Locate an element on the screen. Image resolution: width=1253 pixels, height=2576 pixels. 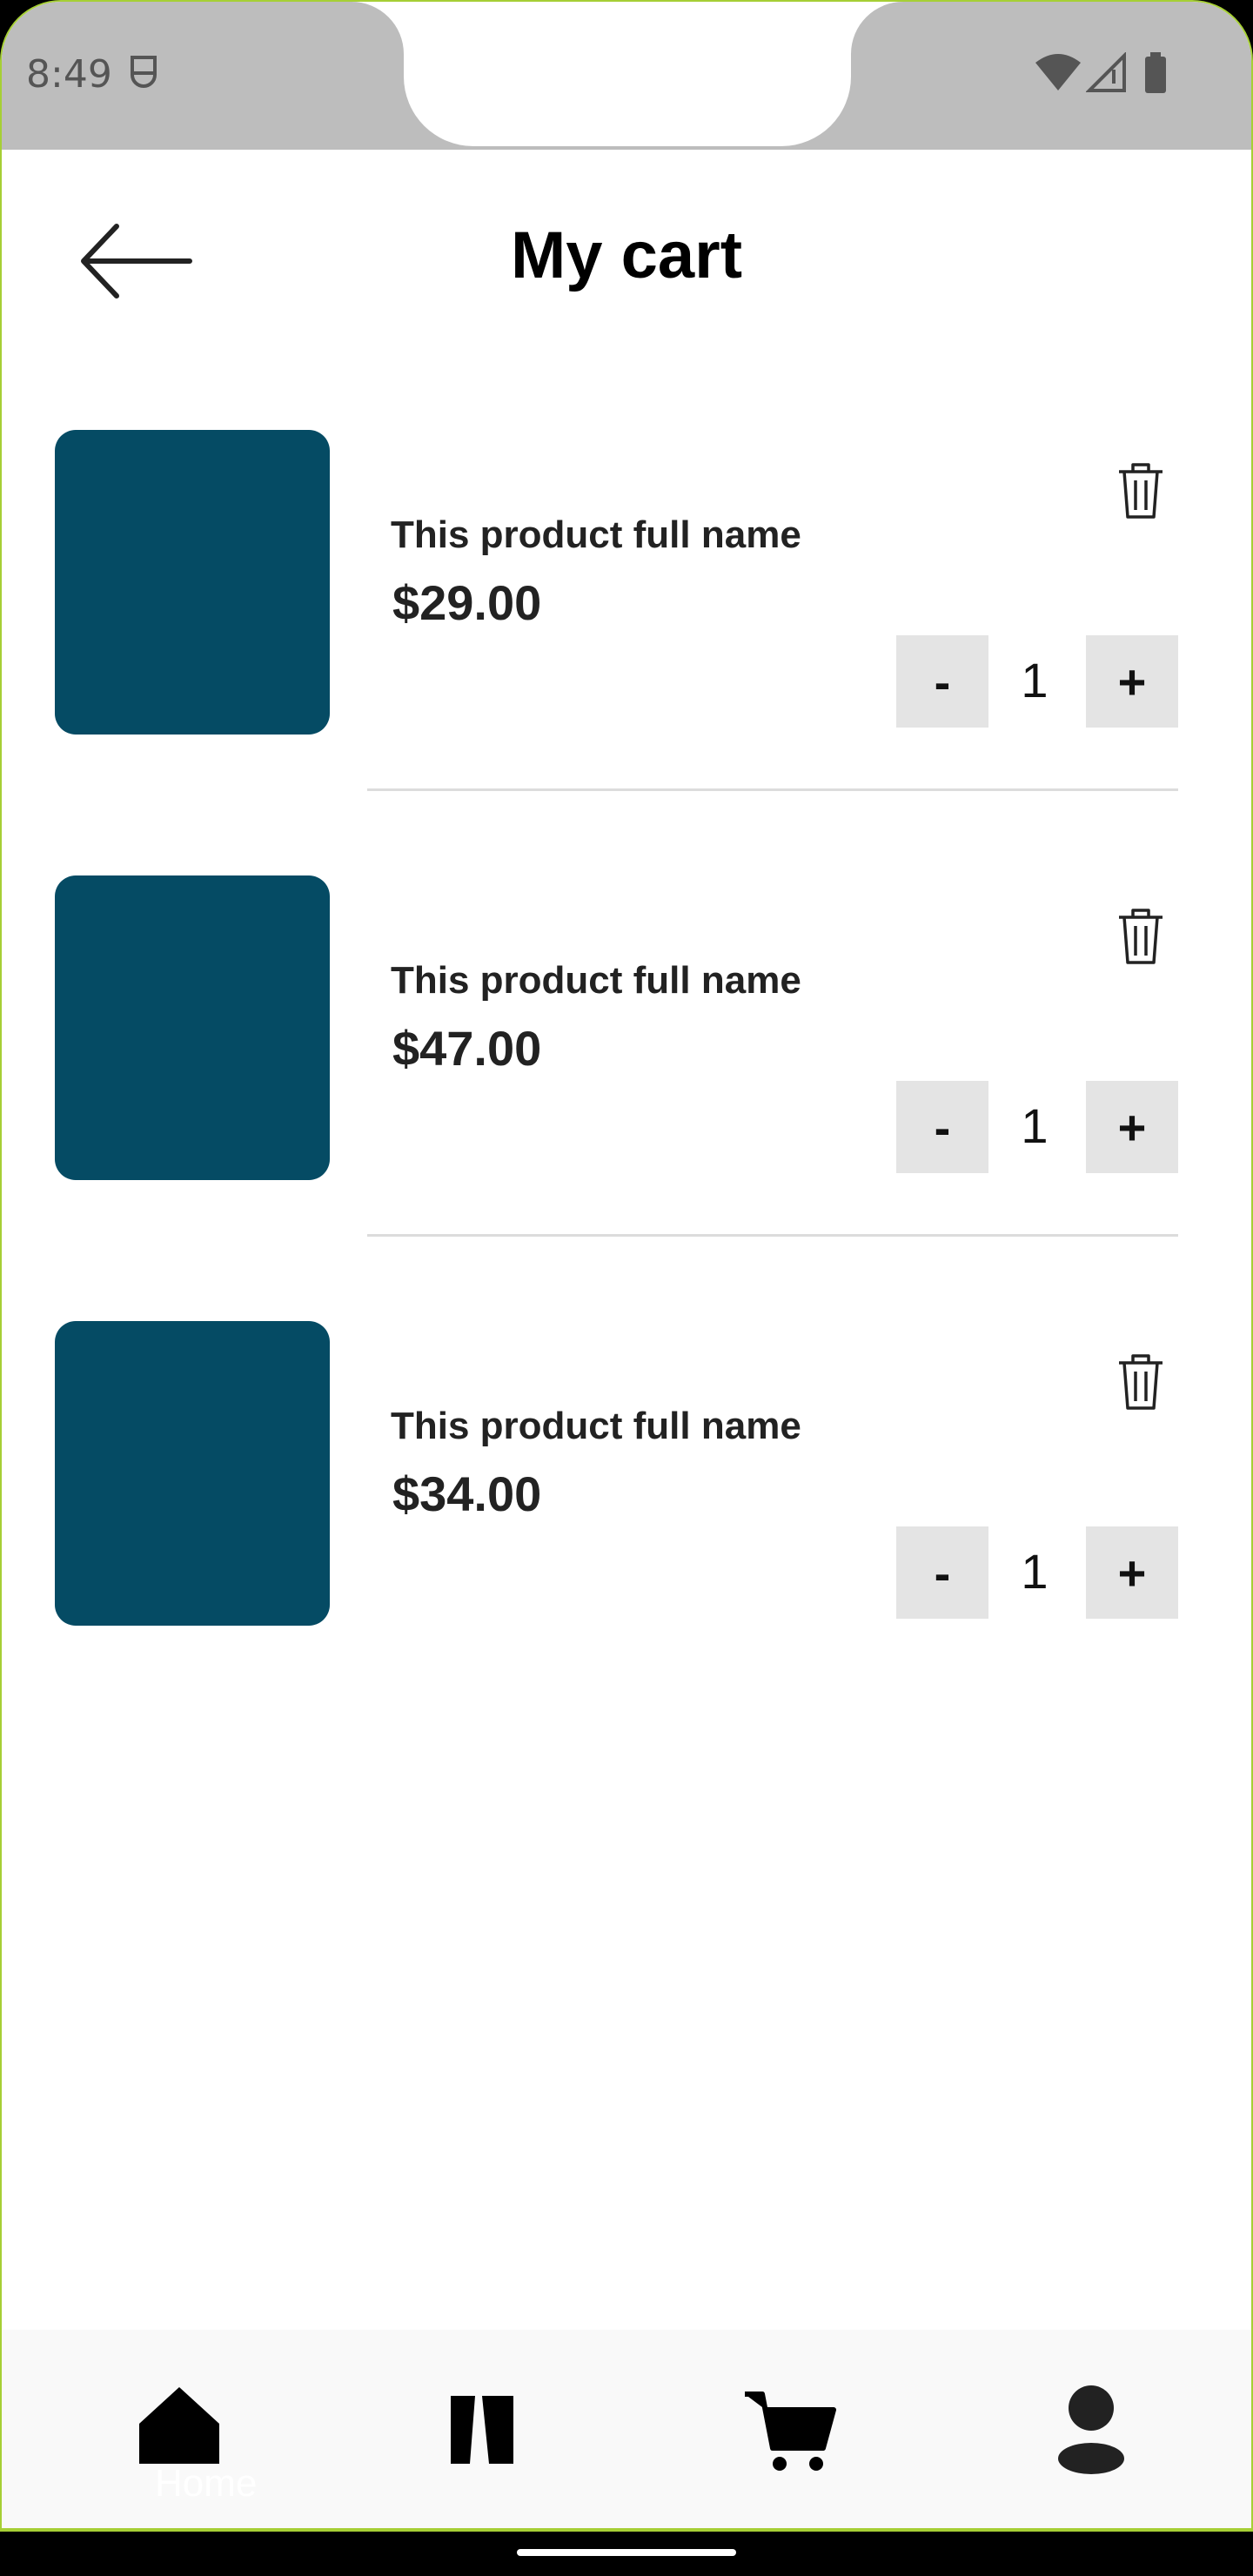
cart-icon is located at coordinates (792, 2428).